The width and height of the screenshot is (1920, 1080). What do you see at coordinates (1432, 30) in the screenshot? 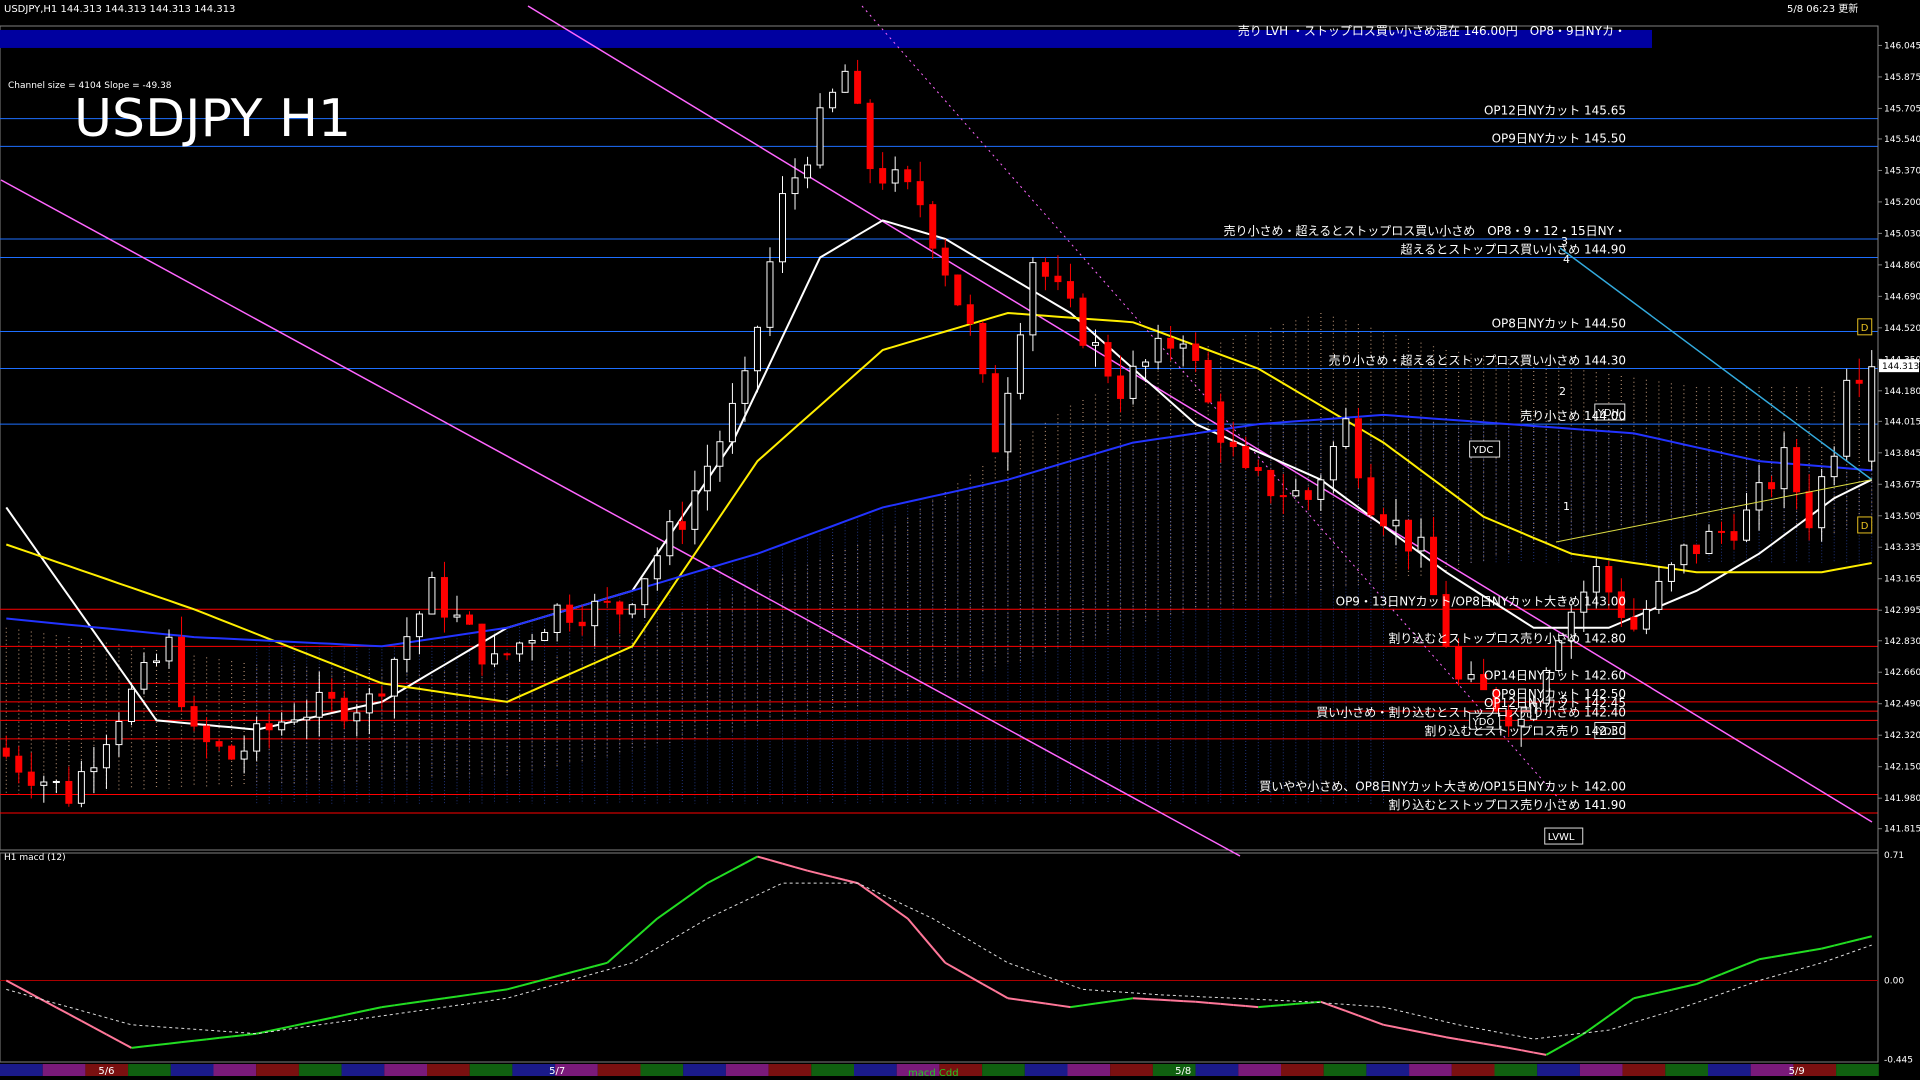
I see `level-label: 売り LVH ・ストップロス買い小さめ混在 146.00円 OP8・9日NYカ・` at bounding box center [1432, 30].